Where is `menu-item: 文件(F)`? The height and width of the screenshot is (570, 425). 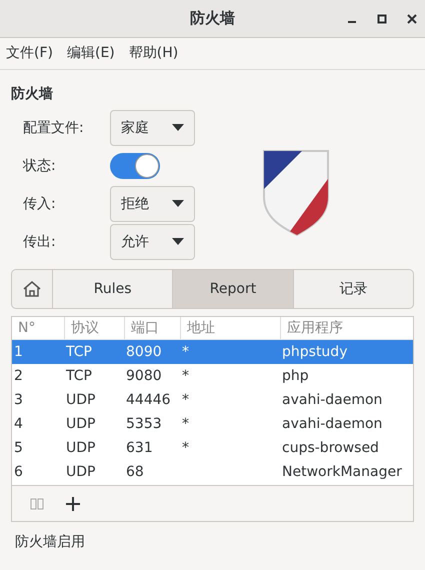 menu-item: 文件(F) is located at coordinates (29, 53).